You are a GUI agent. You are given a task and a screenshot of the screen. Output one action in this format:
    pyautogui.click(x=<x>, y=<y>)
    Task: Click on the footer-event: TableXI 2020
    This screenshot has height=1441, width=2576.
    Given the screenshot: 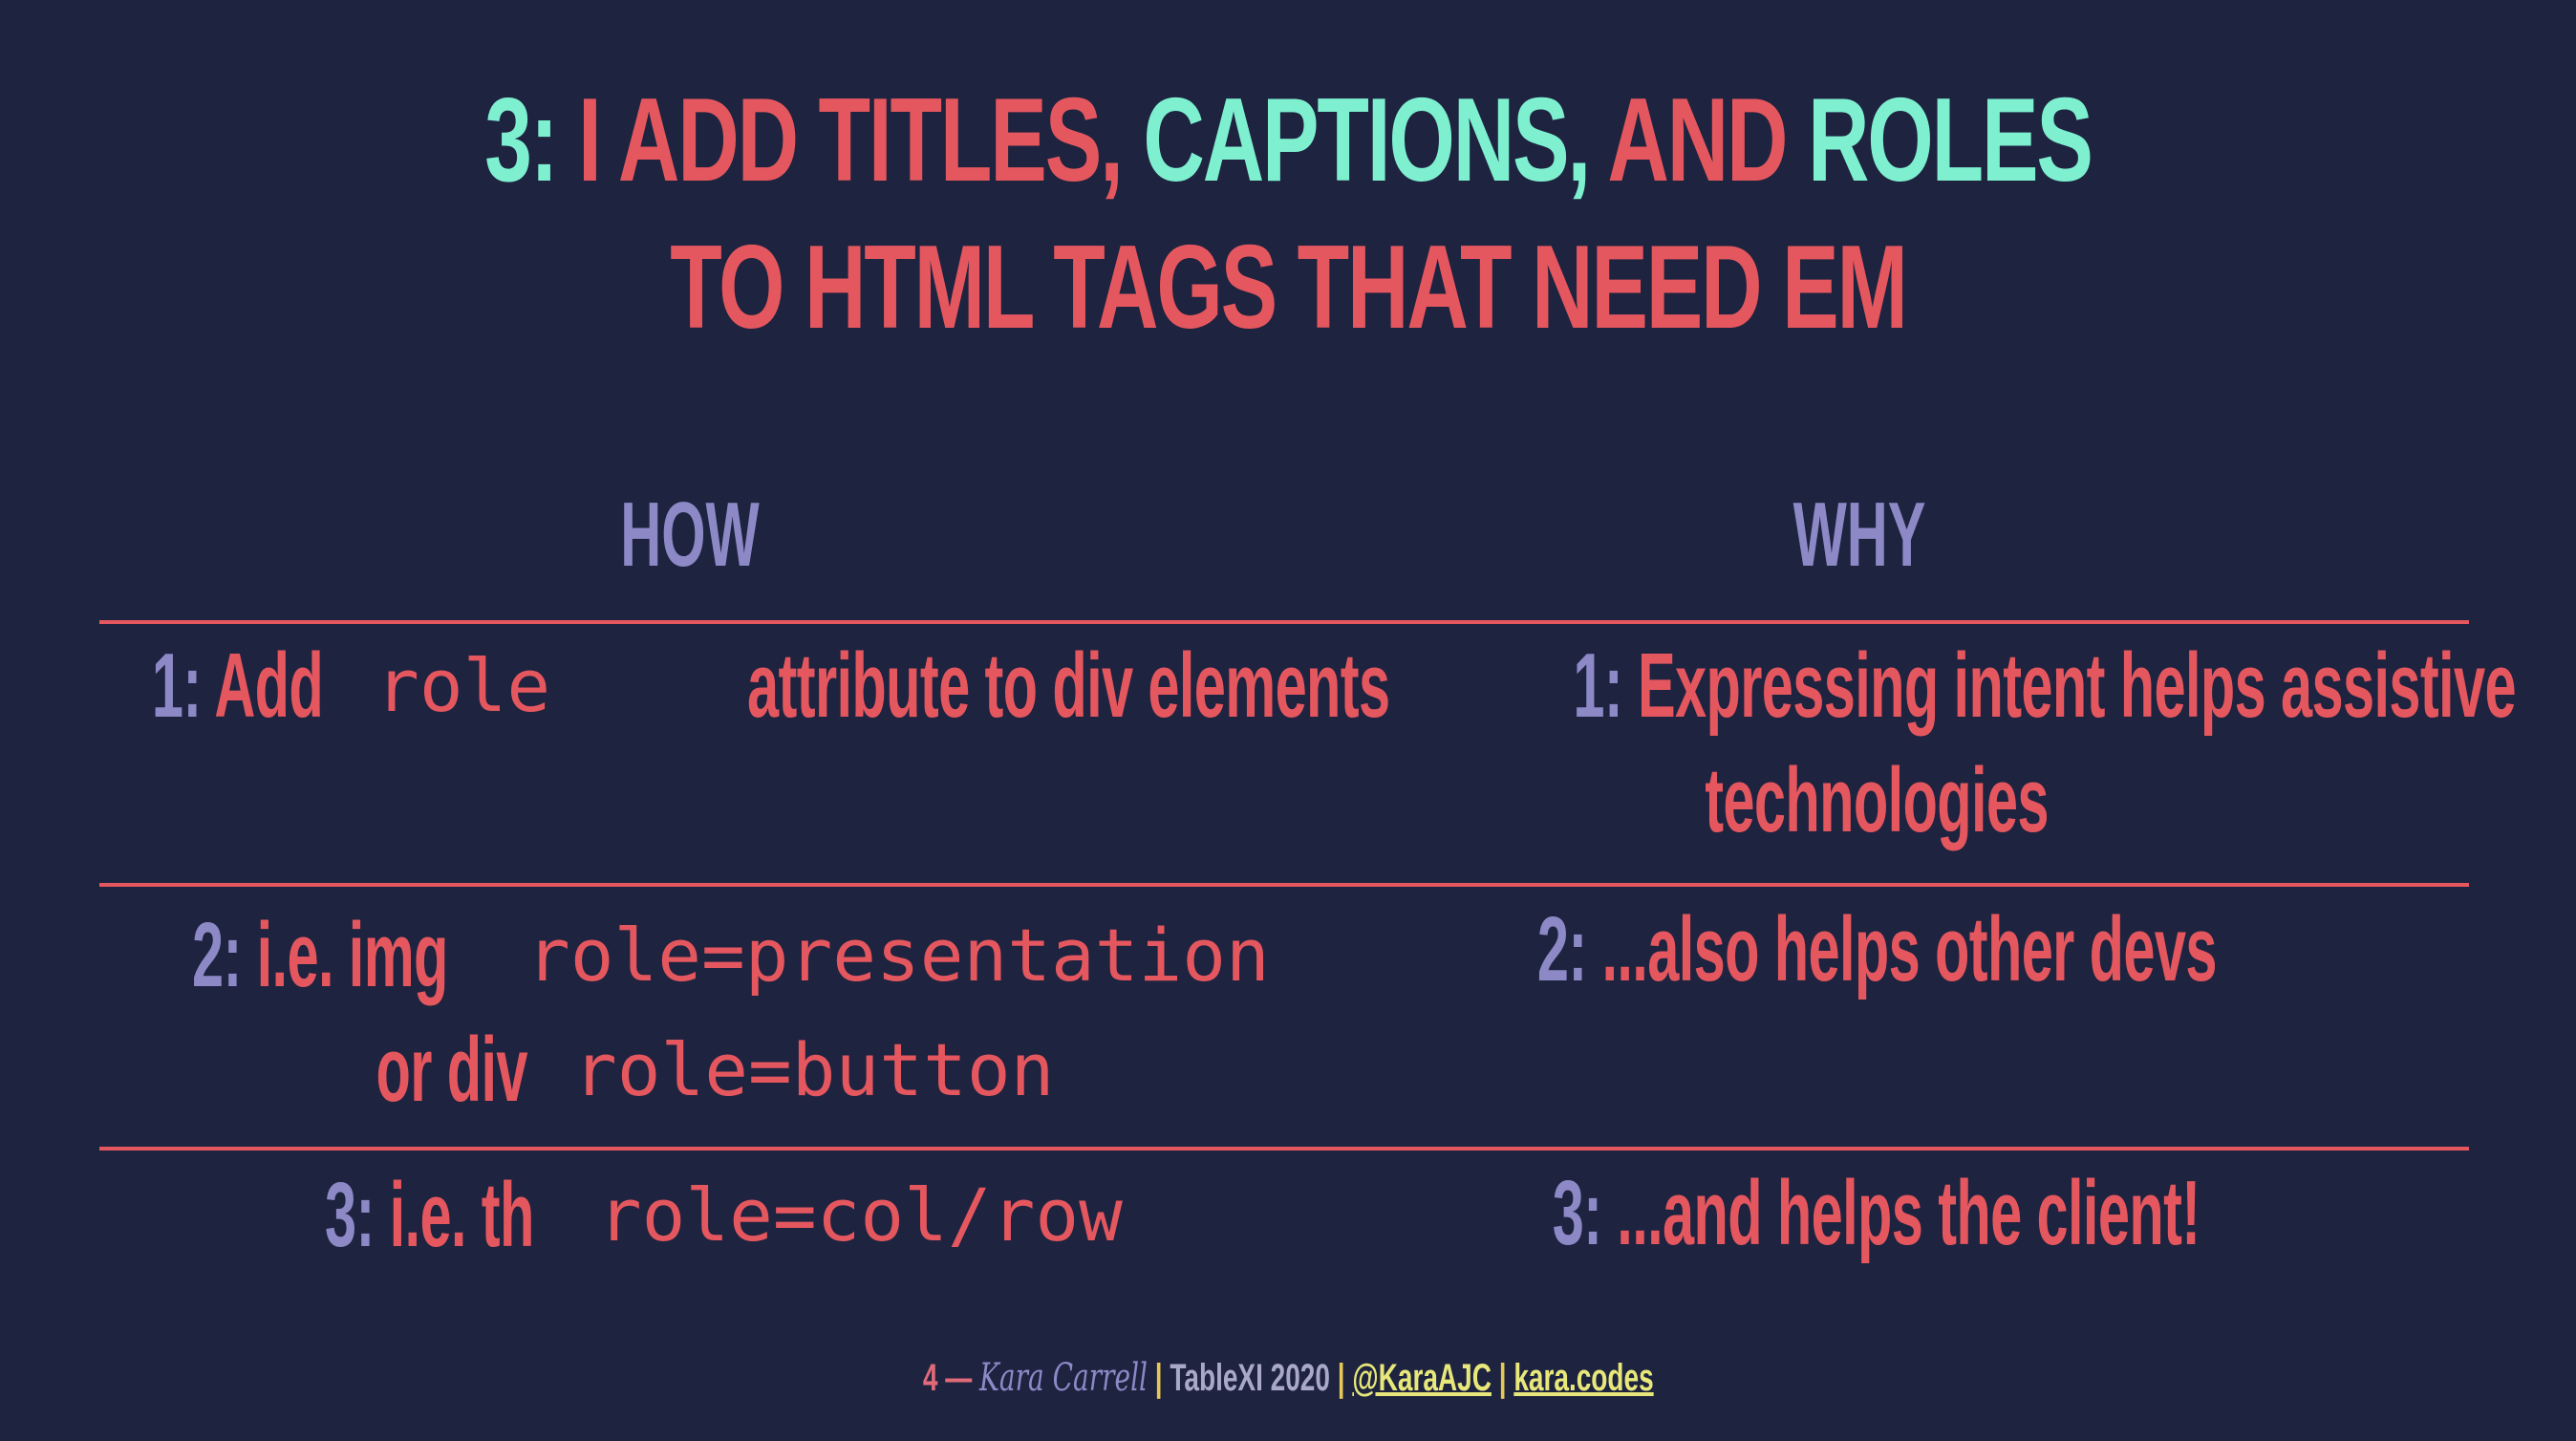 What is the action you would take?
    pyautogui.click(x=1250, y=1378)
    